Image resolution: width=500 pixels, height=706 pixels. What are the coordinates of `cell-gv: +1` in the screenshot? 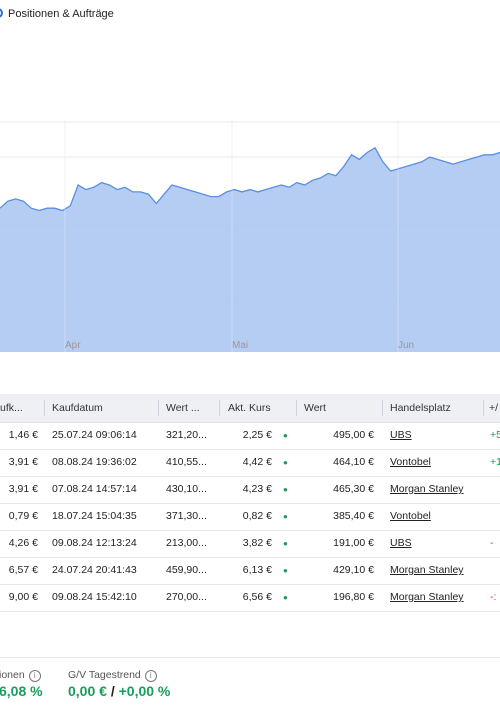 It's located at (495, 462).